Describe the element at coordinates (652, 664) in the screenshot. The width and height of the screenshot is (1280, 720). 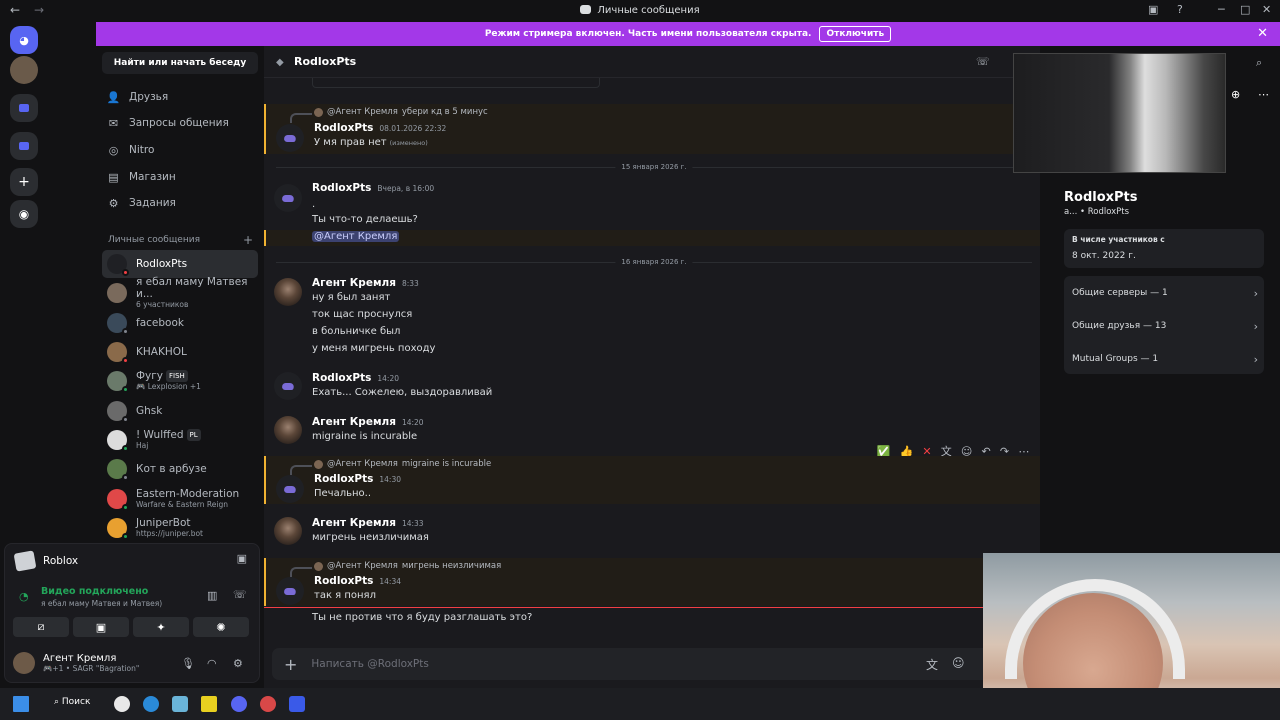
I see `message-input: + Написать @RodloxPts 文 ☺` at that location.